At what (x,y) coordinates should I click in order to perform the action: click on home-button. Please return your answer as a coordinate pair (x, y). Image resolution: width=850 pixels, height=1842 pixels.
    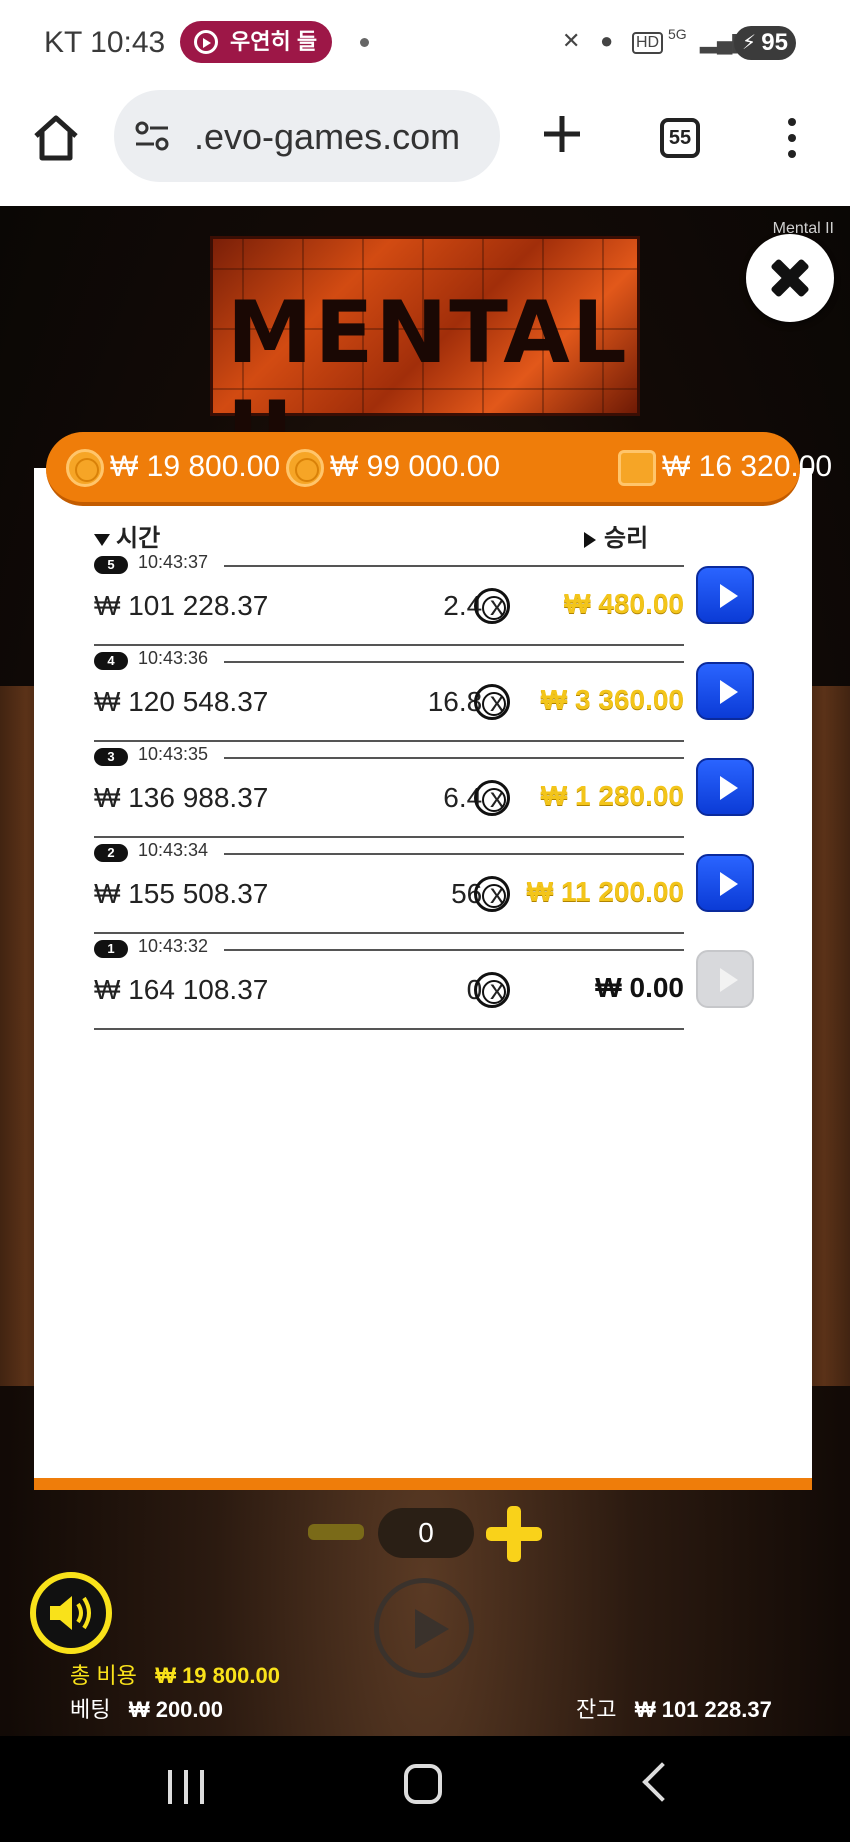
    Looking at the image, I should click on (423, 1784).